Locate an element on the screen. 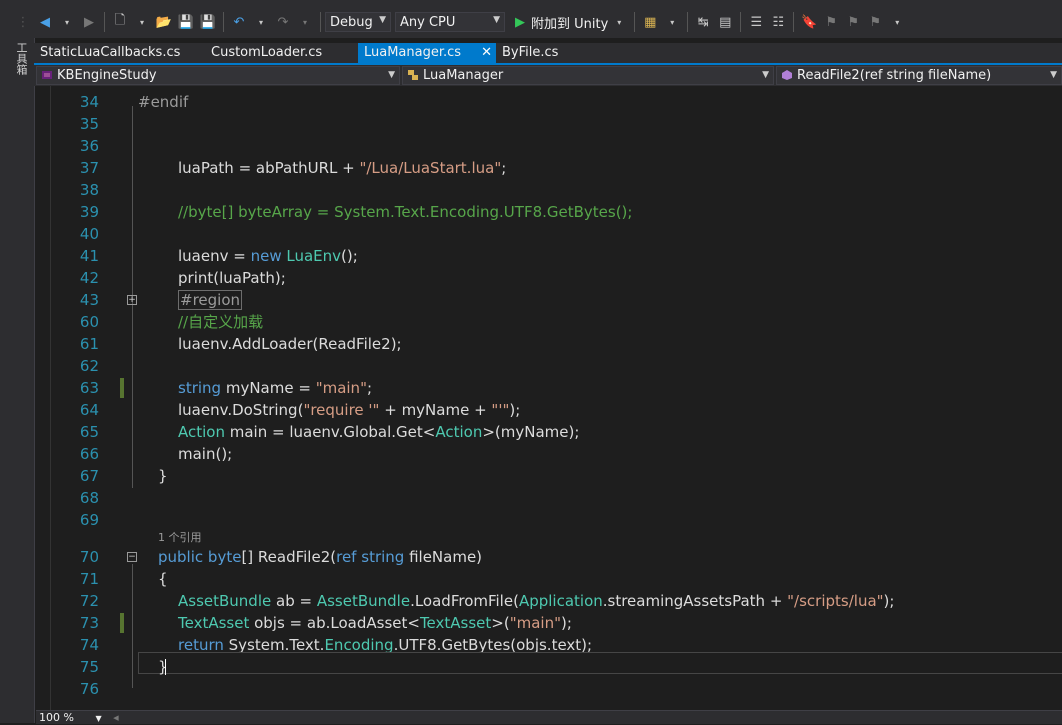 This screenshot has width=1062, height=725. play-icon: ▶ is located at coordinates (520, 22).